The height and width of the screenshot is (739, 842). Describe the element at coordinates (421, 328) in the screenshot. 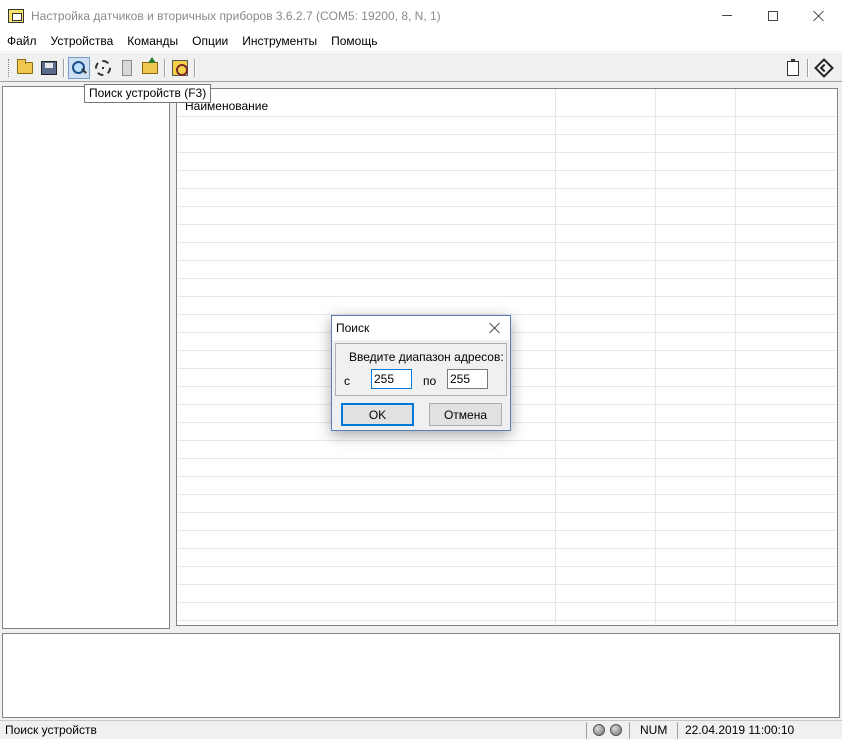

I see `dialog-title-bar: Поиск` at that location.